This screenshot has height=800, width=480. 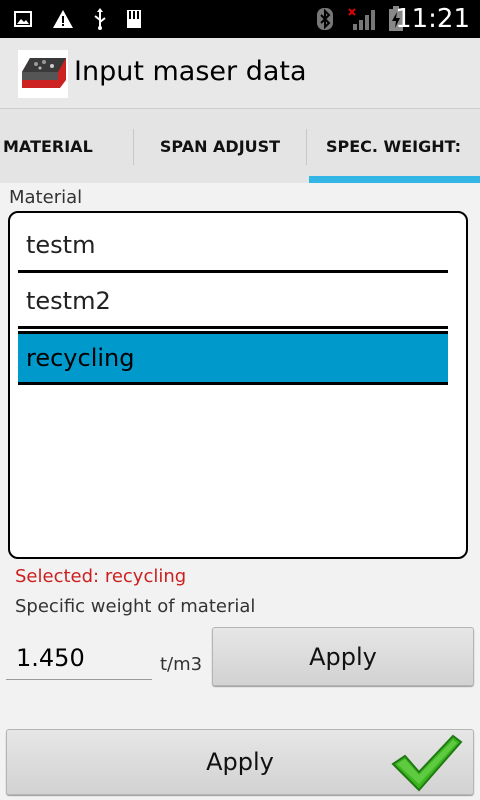 What do you see at coordinates (134, 19) in the screenshot?
I see `sd-card-icon` at bounding box center [134, 19].